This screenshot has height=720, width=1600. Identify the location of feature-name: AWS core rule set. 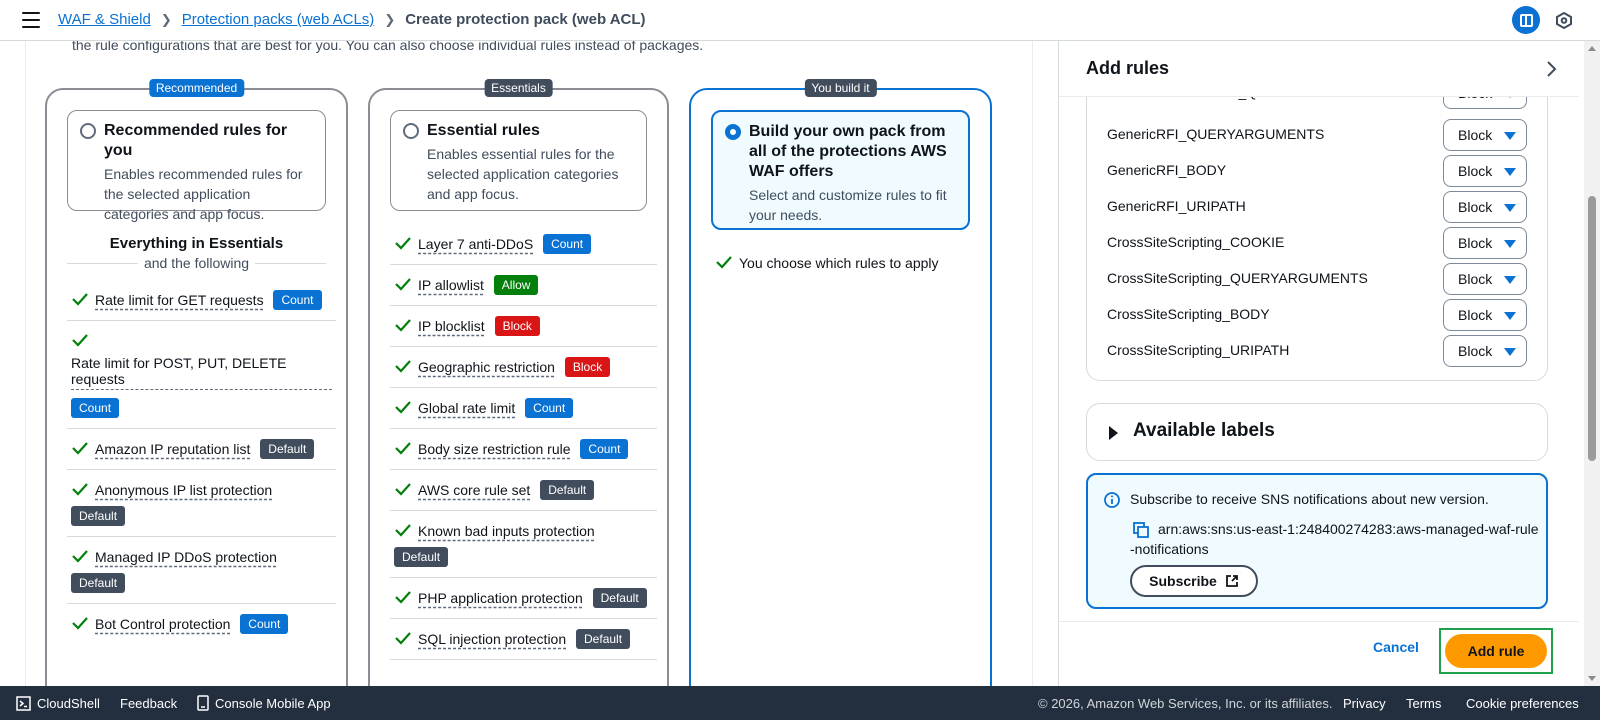
(474, 490).